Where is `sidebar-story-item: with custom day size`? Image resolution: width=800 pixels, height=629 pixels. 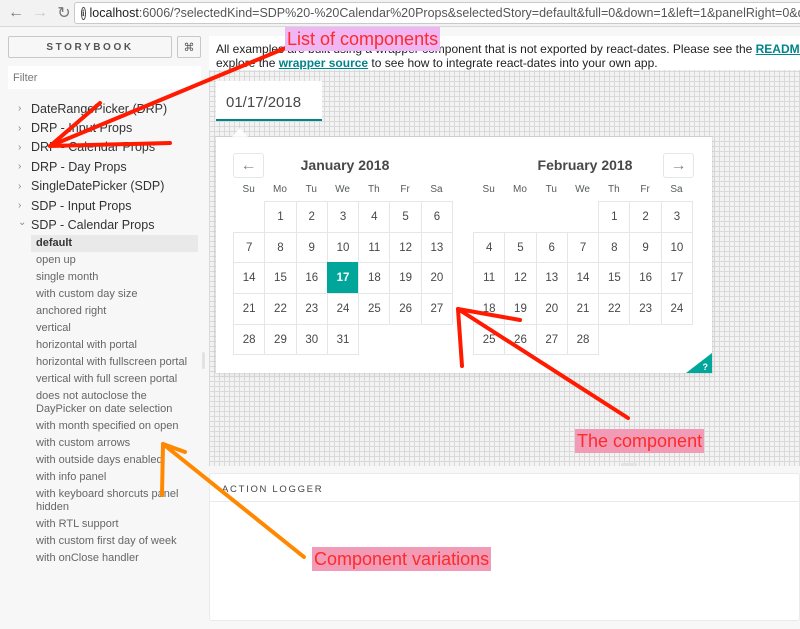 sidebar-story-item: with custom day size is located at coordinates (114, 294).